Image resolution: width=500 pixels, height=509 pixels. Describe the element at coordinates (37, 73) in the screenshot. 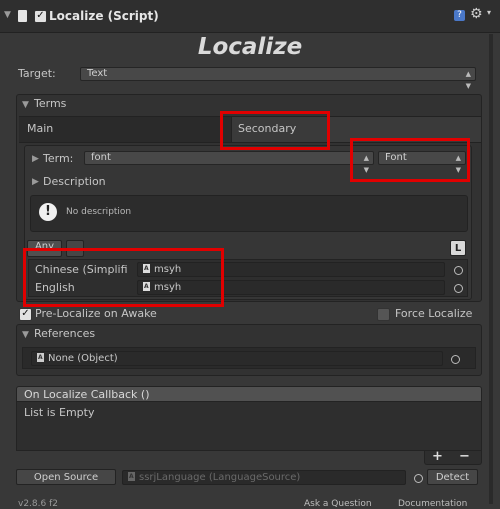

I see `target-label: Target:` at that location.